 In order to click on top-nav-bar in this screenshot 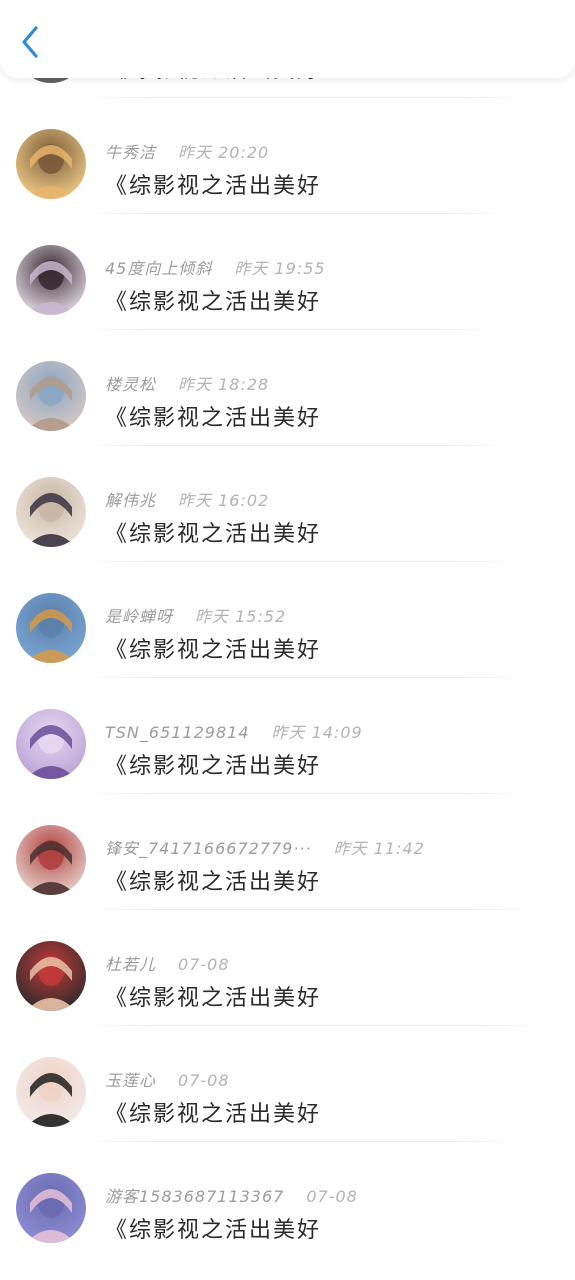, I will do `click(287, 39)`.